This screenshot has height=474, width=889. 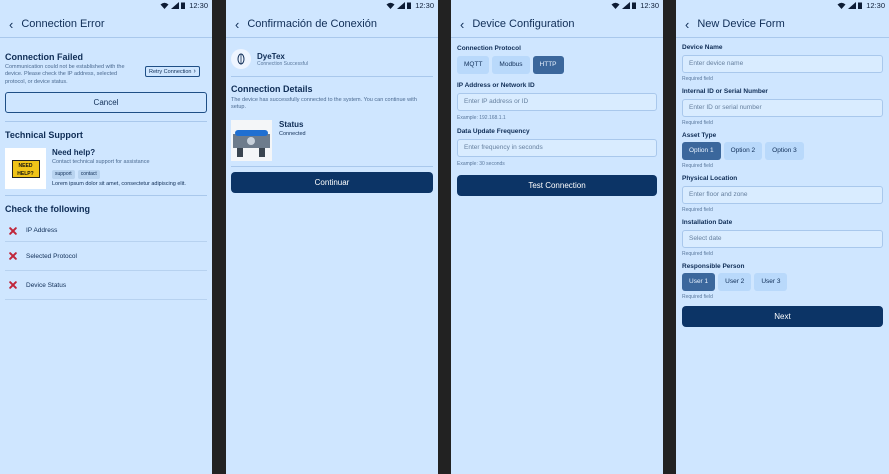 I want to click on machine-image, so click(x=251, y=140).